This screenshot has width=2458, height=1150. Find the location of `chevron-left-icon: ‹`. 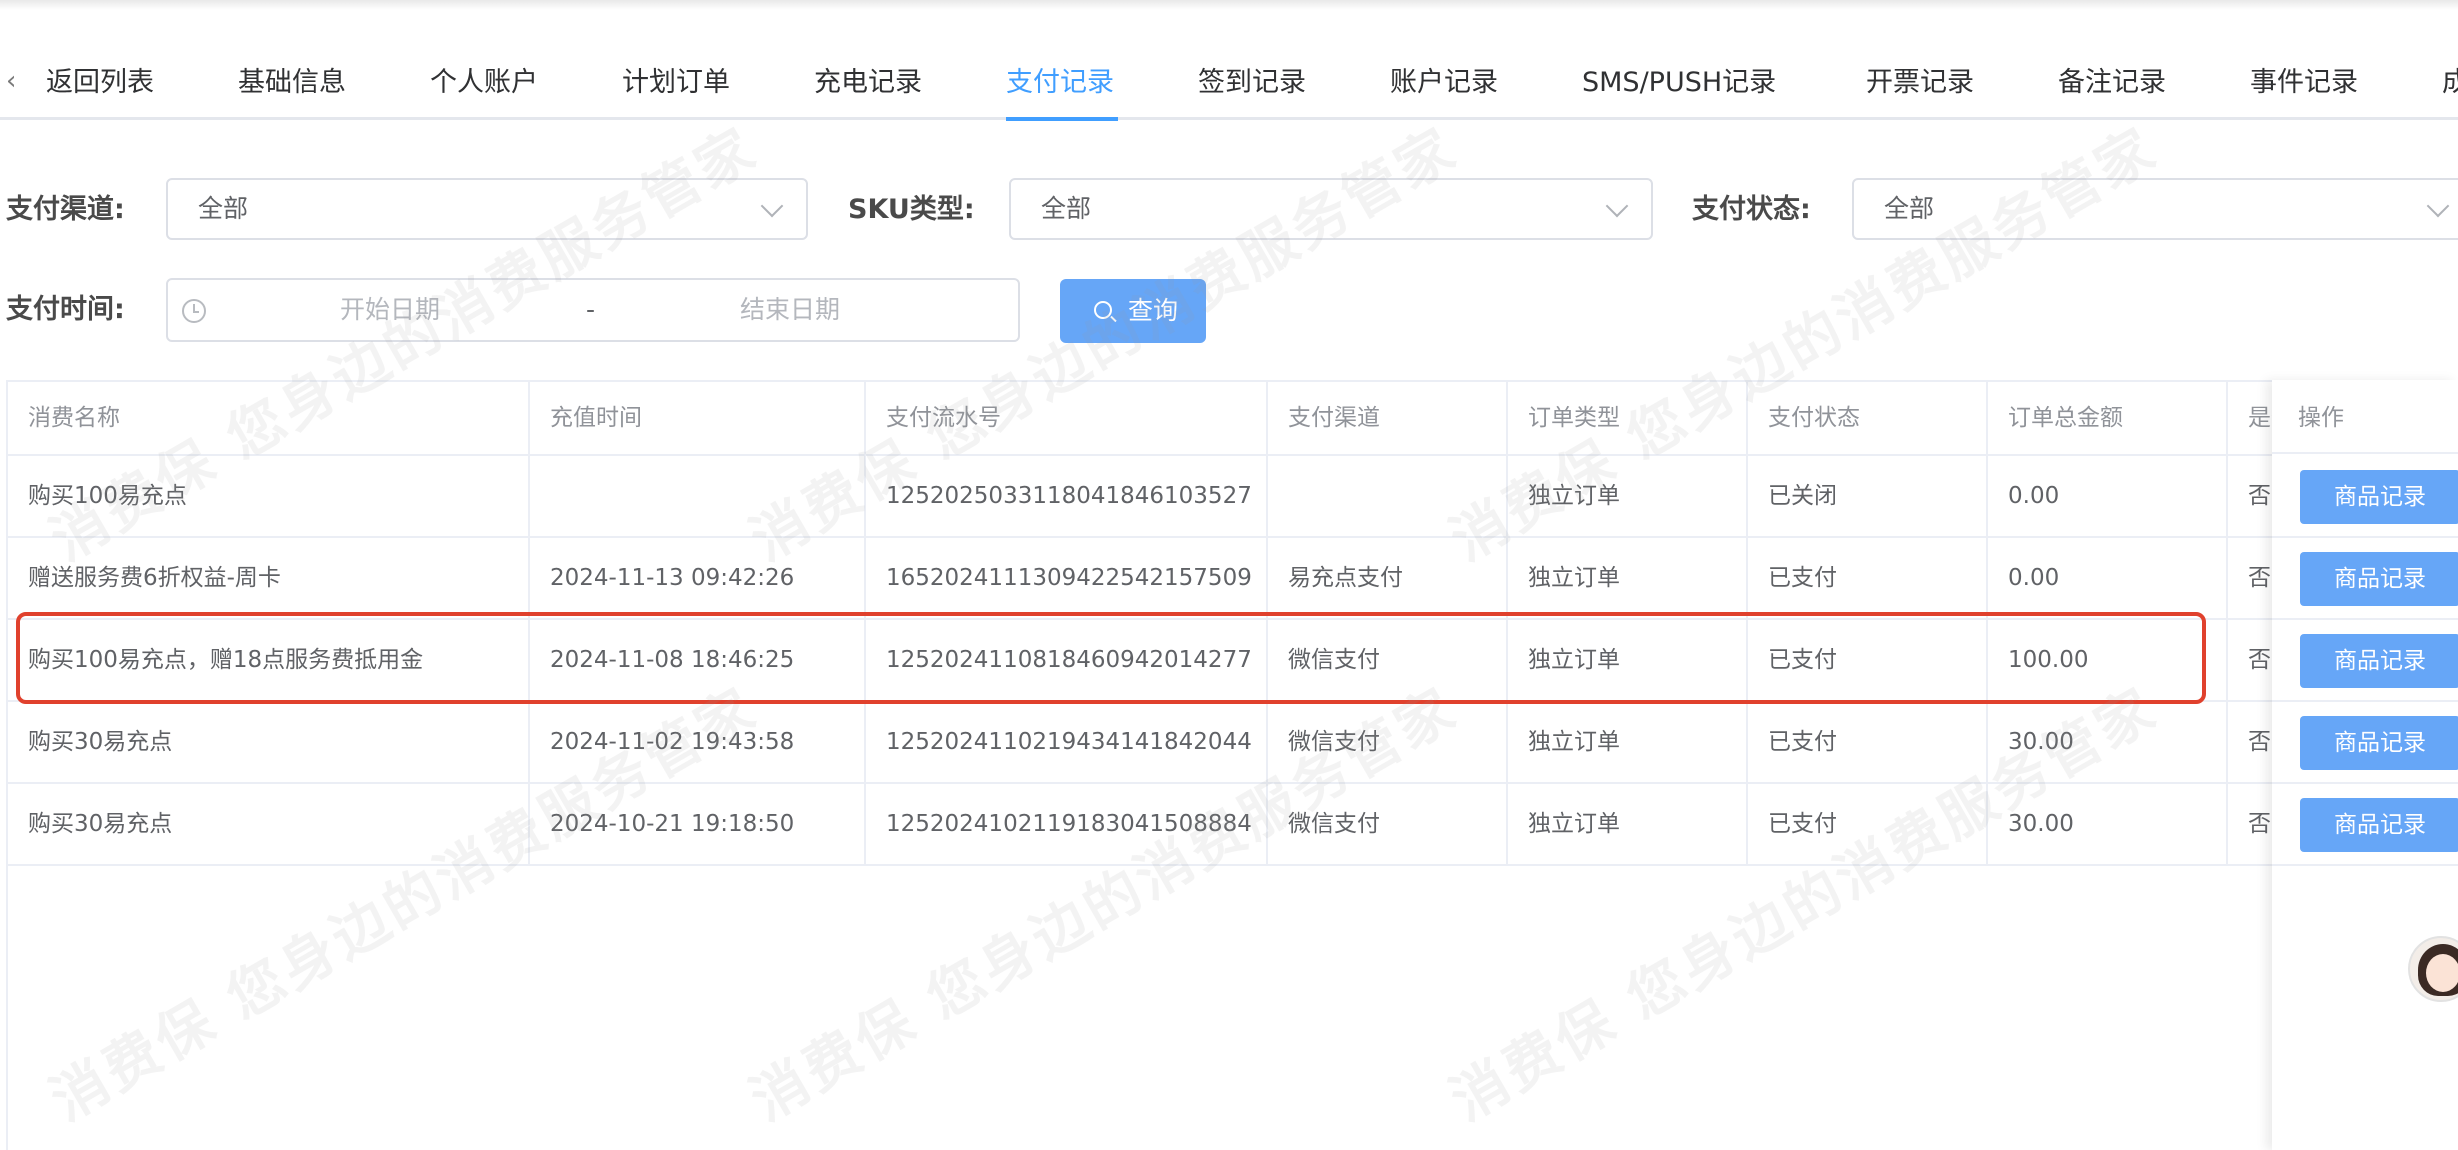

chevron-left-icon: ‹ is located at coordinates (17, 81).